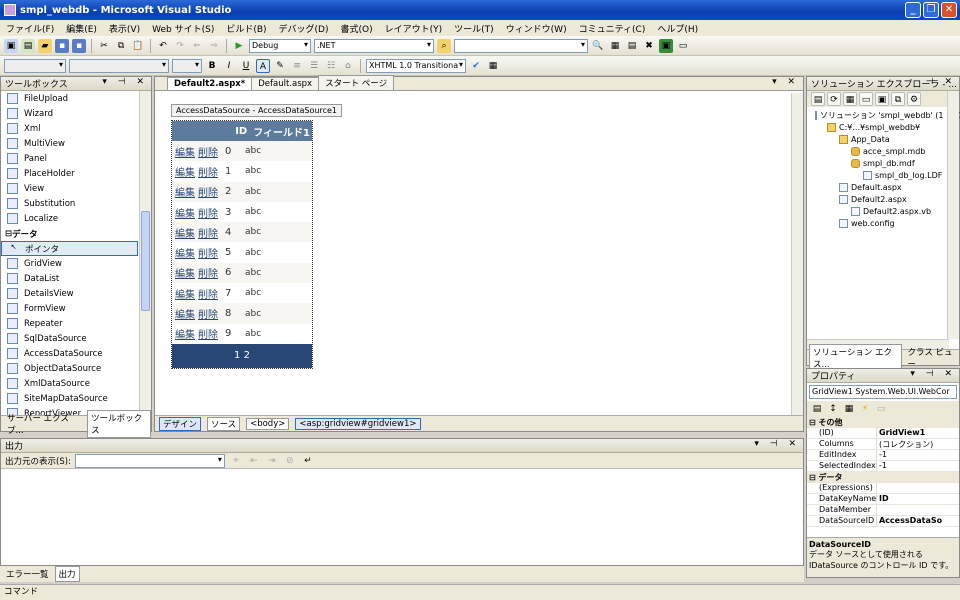 This screenshot has height=600, width=960. Describe the element at coordinates (476, 66) in the screenshot. I see `check-accessibility-icon: ✔` at that location.